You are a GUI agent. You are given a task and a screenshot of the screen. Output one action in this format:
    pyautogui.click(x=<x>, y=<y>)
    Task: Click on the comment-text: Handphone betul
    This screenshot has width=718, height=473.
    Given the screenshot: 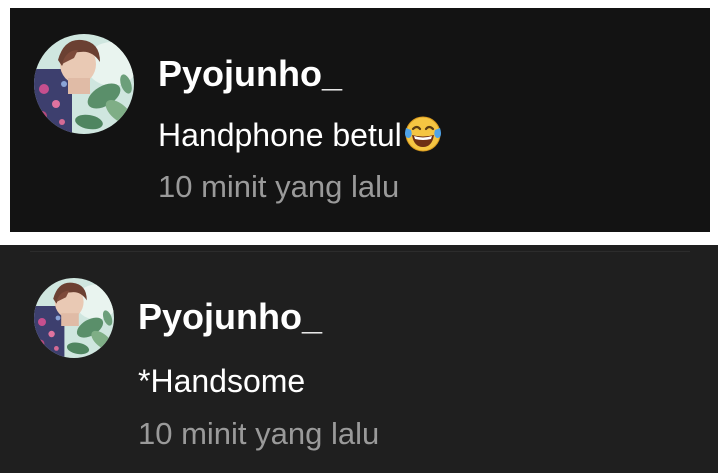 What is the action you would take?
    pyautogui.click(x=300, y=135)
    